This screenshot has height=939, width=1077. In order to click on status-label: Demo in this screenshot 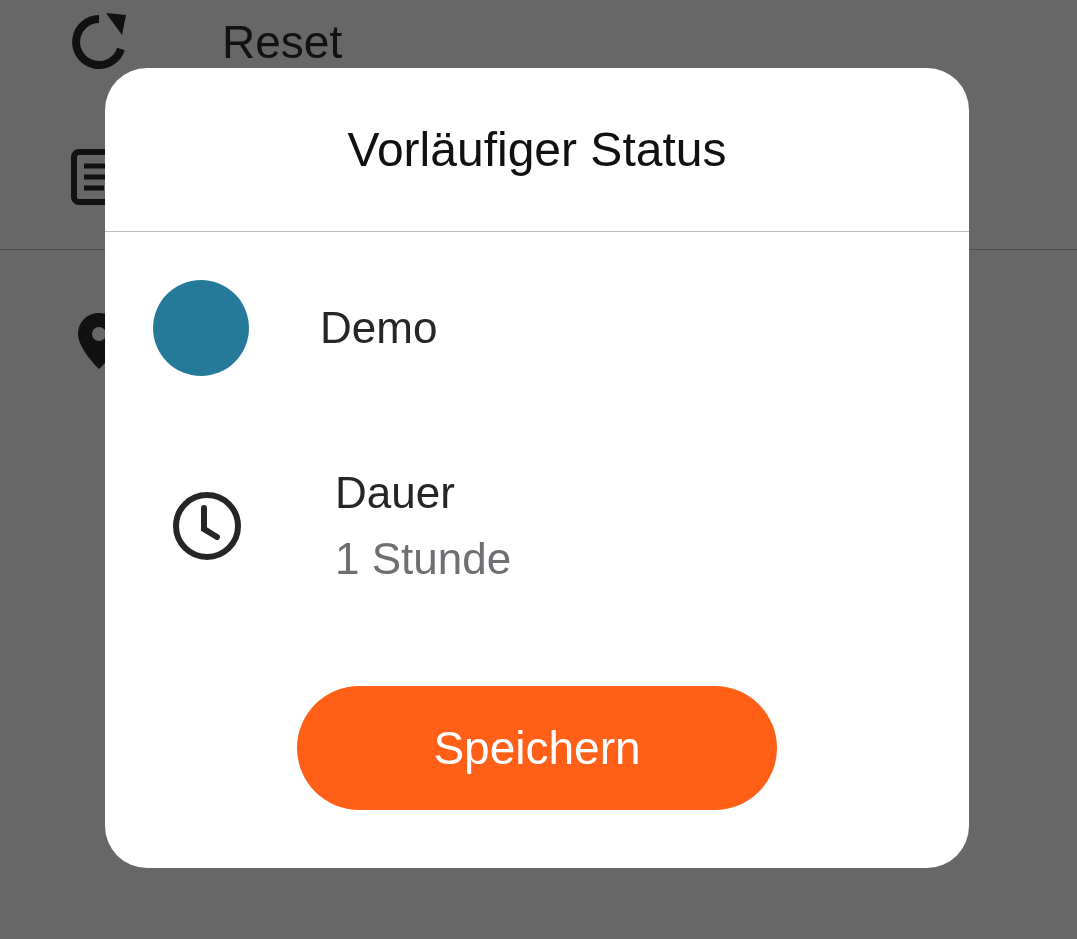, I will do `click(379, 328)`.